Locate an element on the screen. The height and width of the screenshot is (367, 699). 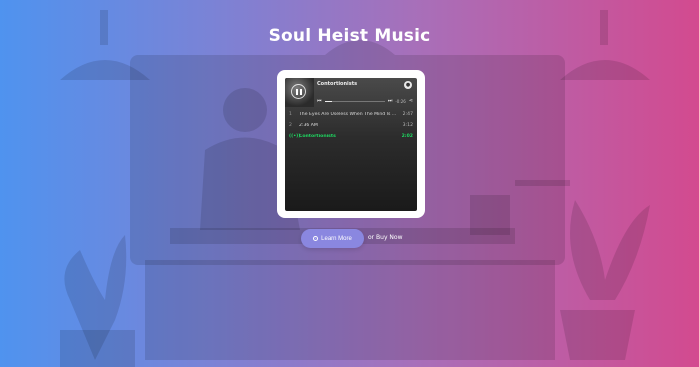
playback-controls: ⏮ ⏭ -0:26 ⋖ is located at coordinates (365, 101).